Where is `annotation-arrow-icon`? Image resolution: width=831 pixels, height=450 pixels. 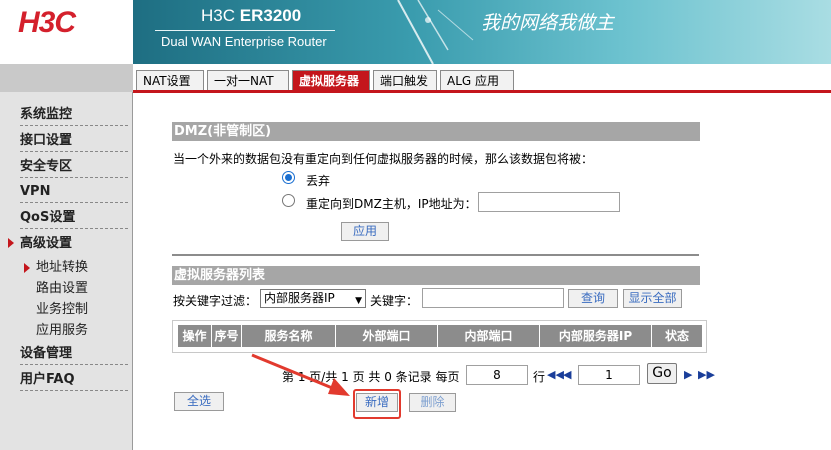
annotation-arrow-icon is located at coordinates (300, 374).